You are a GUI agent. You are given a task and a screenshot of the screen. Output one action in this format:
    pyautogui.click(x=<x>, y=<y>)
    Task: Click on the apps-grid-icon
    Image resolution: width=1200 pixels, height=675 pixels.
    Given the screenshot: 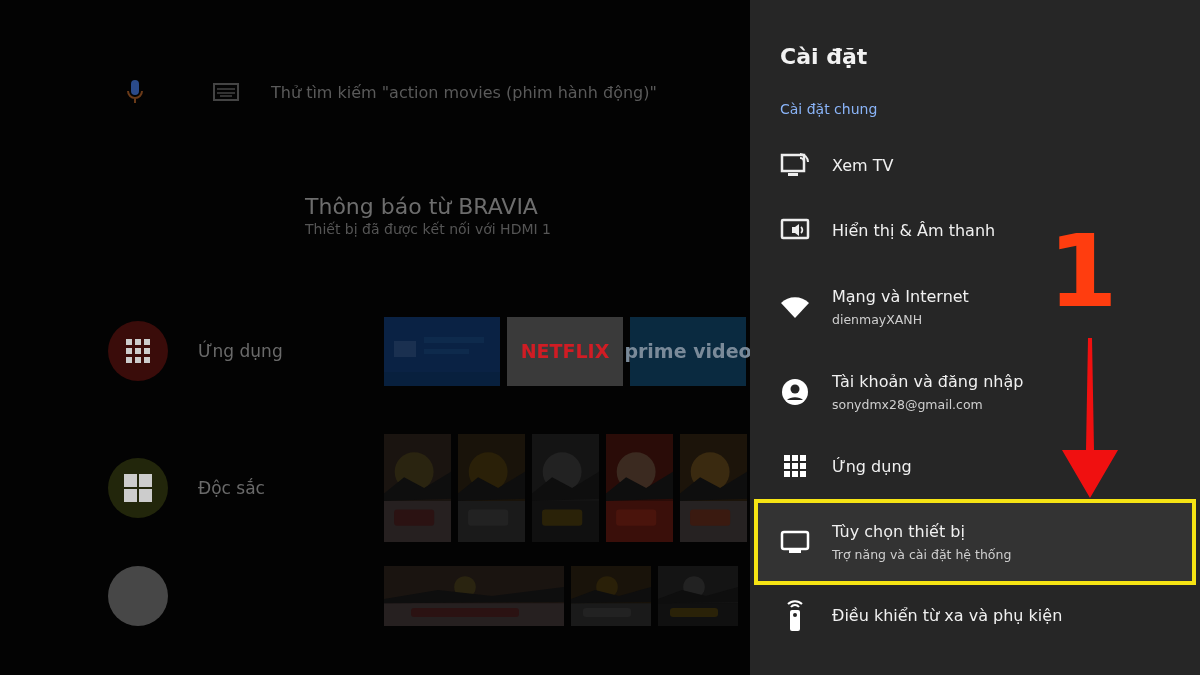 What is the action you would take?
    pyautogui.click(x=795, y=466)
    